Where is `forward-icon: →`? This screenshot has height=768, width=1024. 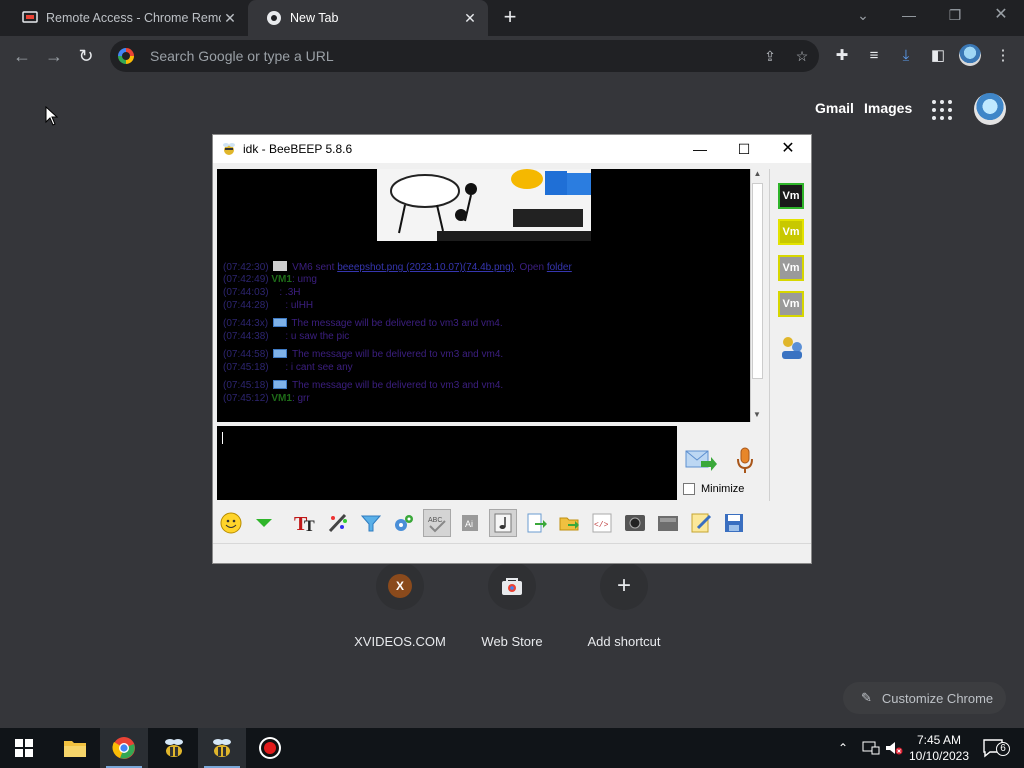
forward-icon: → is located at coordinates (54, 56).